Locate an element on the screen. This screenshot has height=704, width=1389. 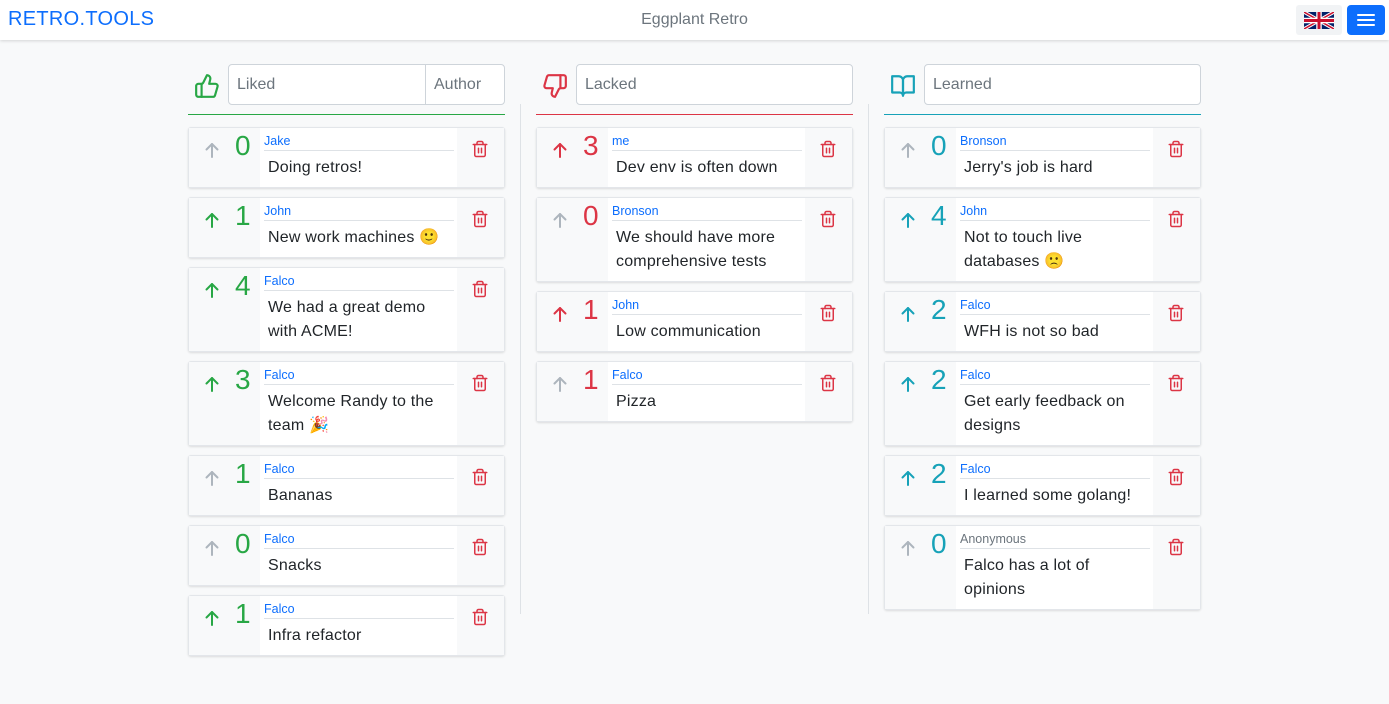
card-body: Falco Bananas is located at coordinates (359, 485).